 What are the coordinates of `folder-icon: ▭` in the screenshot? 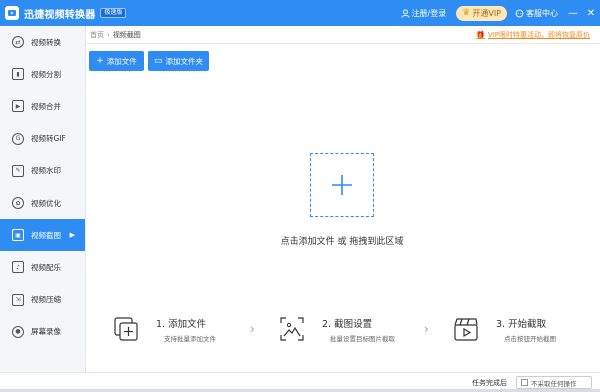 It's located at (158, 61).